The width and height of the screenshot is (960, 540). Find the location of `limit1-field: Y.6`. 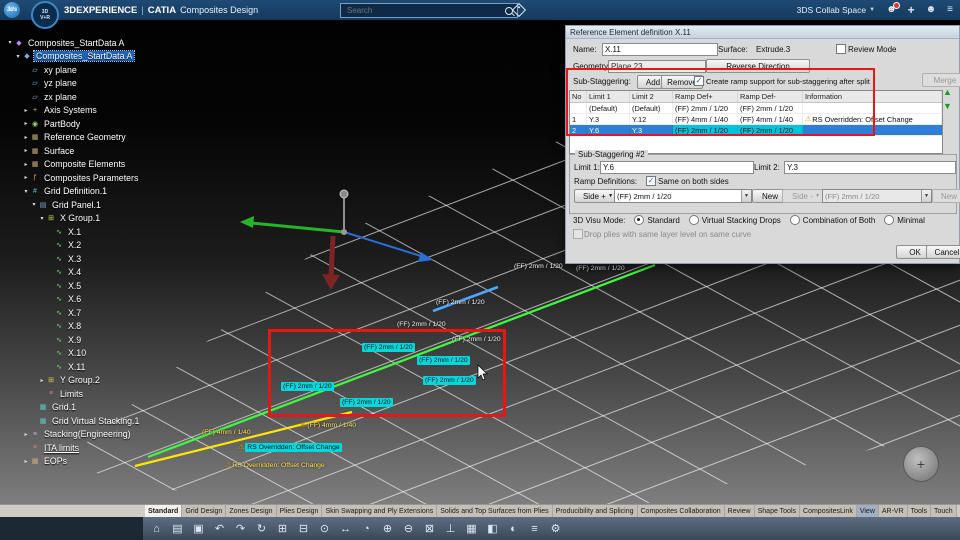

limit1-field: Y.6 is located at coordinates (677, 167).